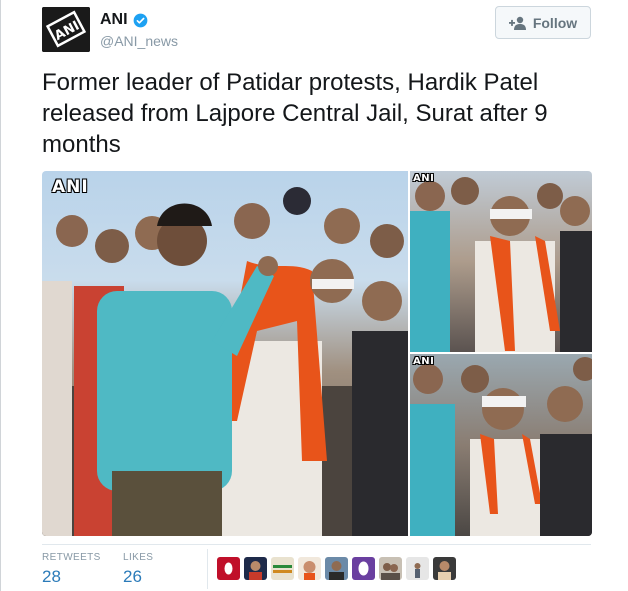 The height and width of the screenshot is (591, 628). Describe the element at coordinates (66, 29) in the screenshot. I see `ani-logo-icon: ANI` at that location.